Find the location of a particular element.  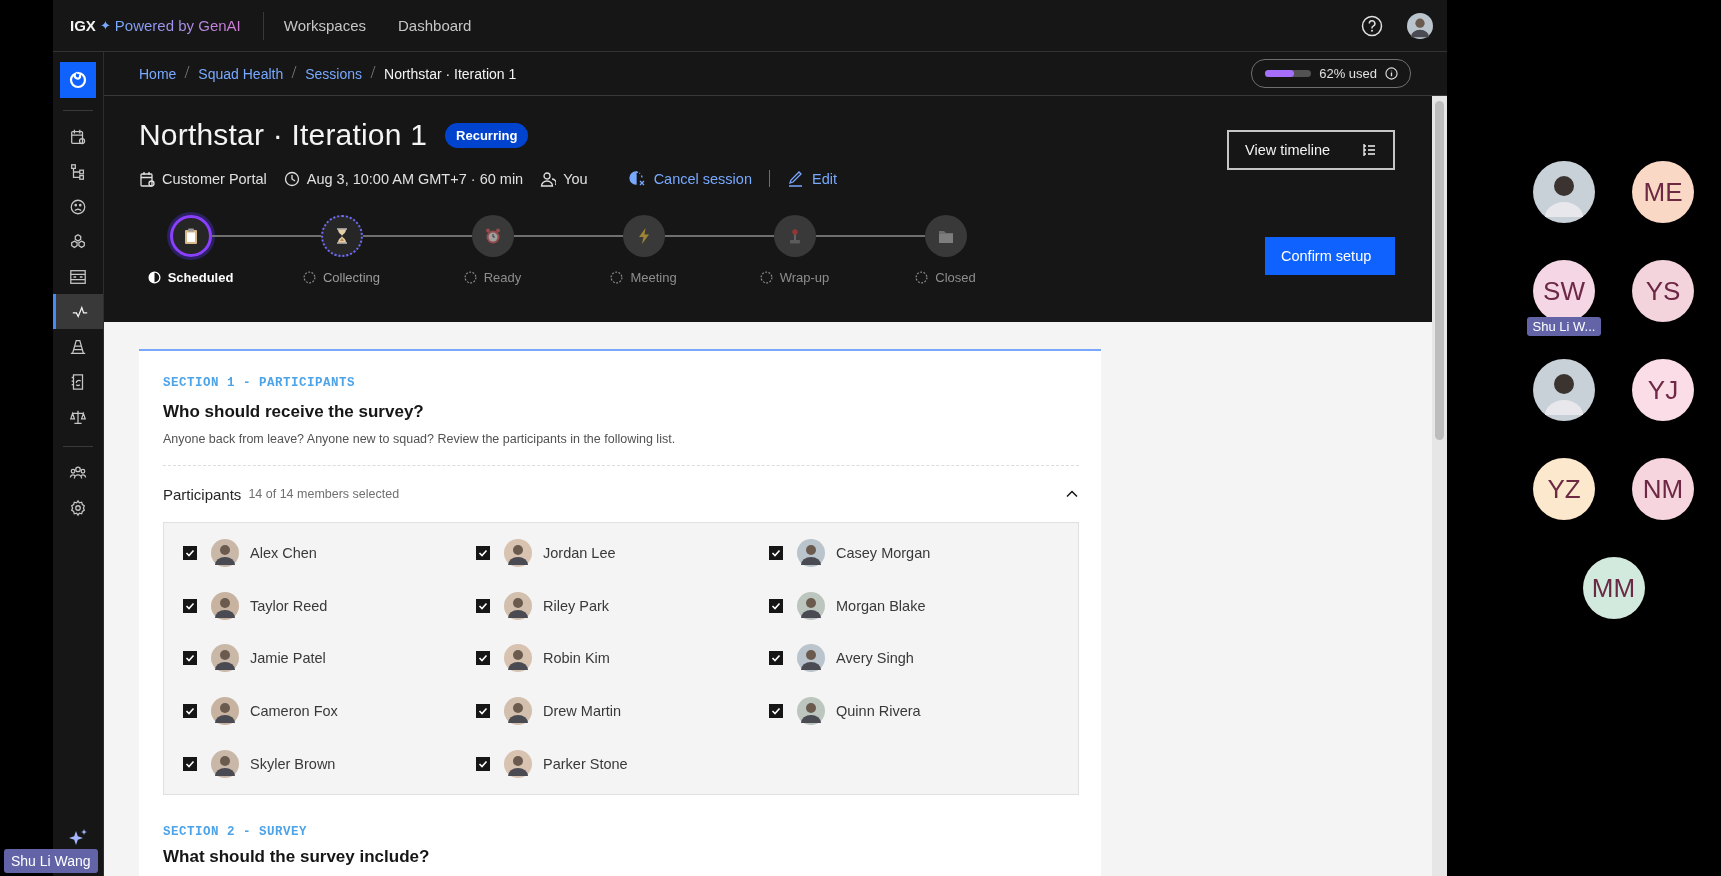

step-label: Closed is located at coordinates (955, 277).